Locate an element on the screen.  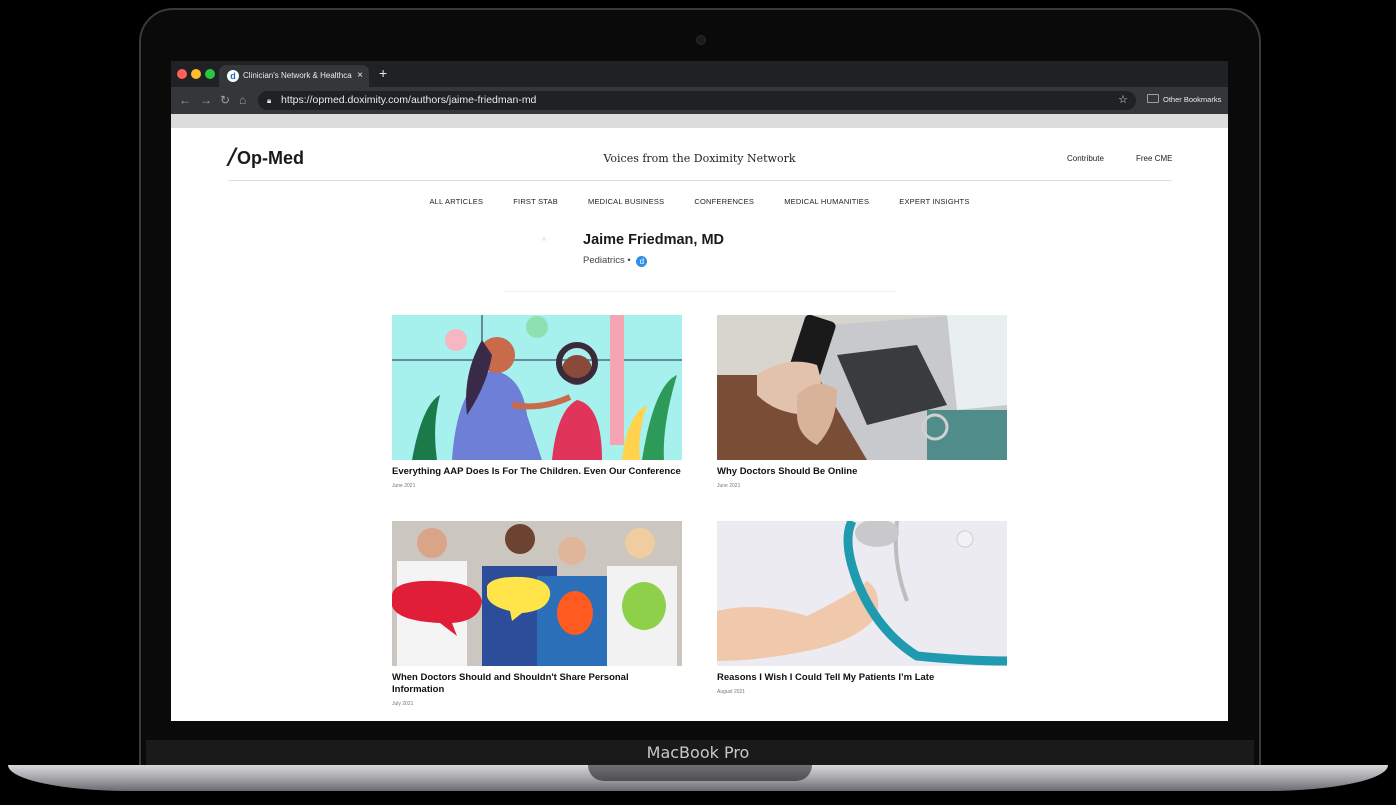
other-bookmarks-button: Other Bookmarks is located at coordinates (1184, 99).